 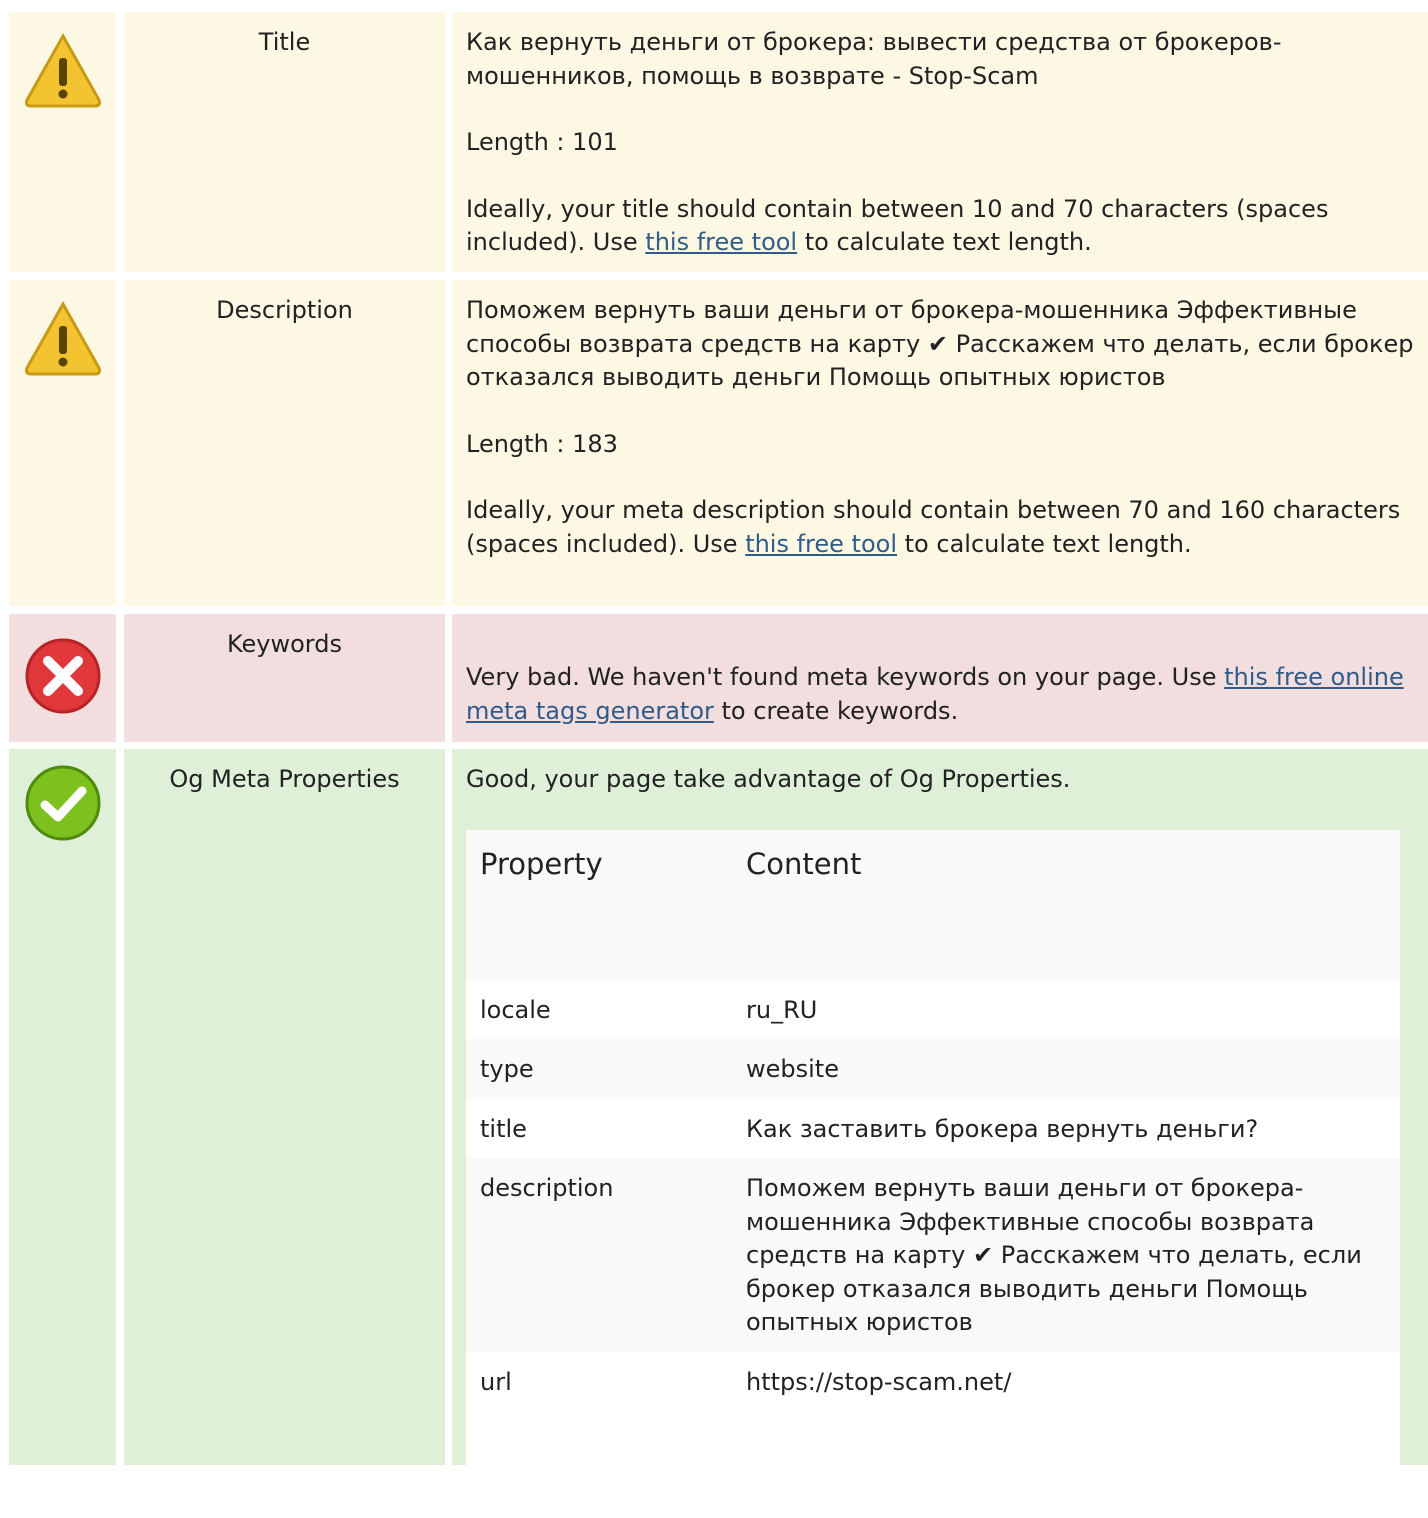 I want to click on table-row: type website, so click(x=933, y=1069).